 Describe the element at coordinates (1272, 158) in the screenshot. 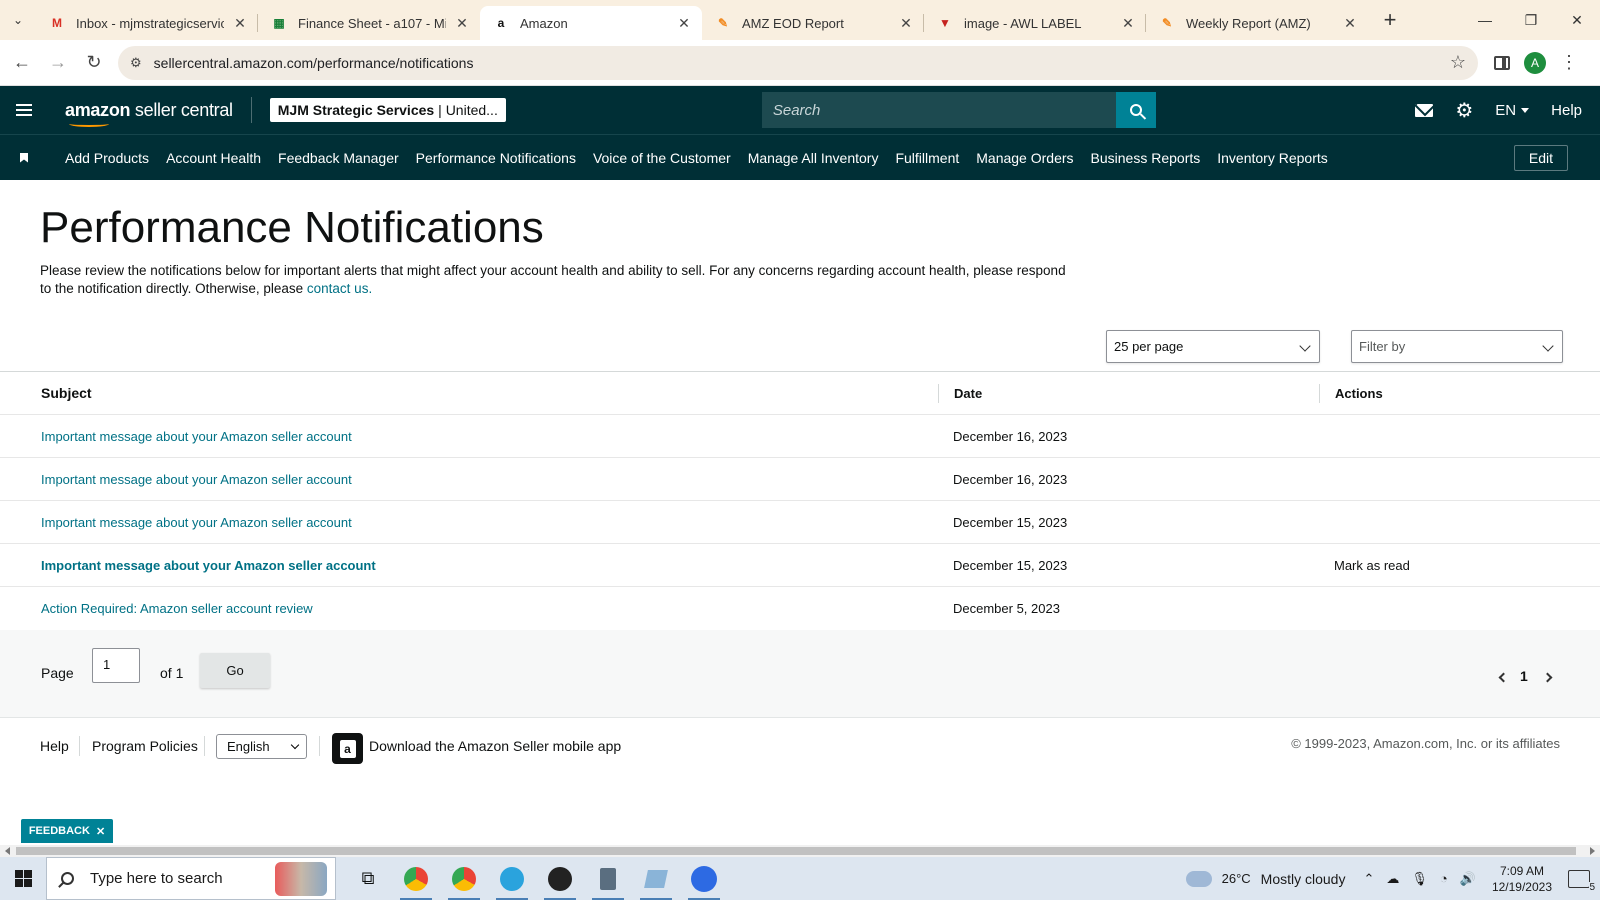

I see `bookmark-link: Inventory Reports` at that location.